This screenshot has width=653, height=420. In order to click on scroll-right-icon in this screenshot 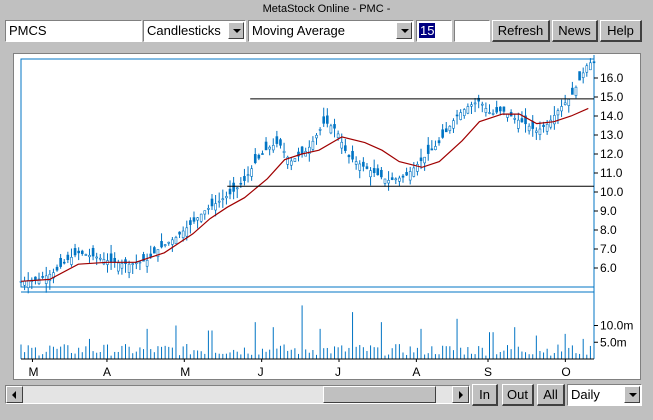, I will do `click(460, 394)`.